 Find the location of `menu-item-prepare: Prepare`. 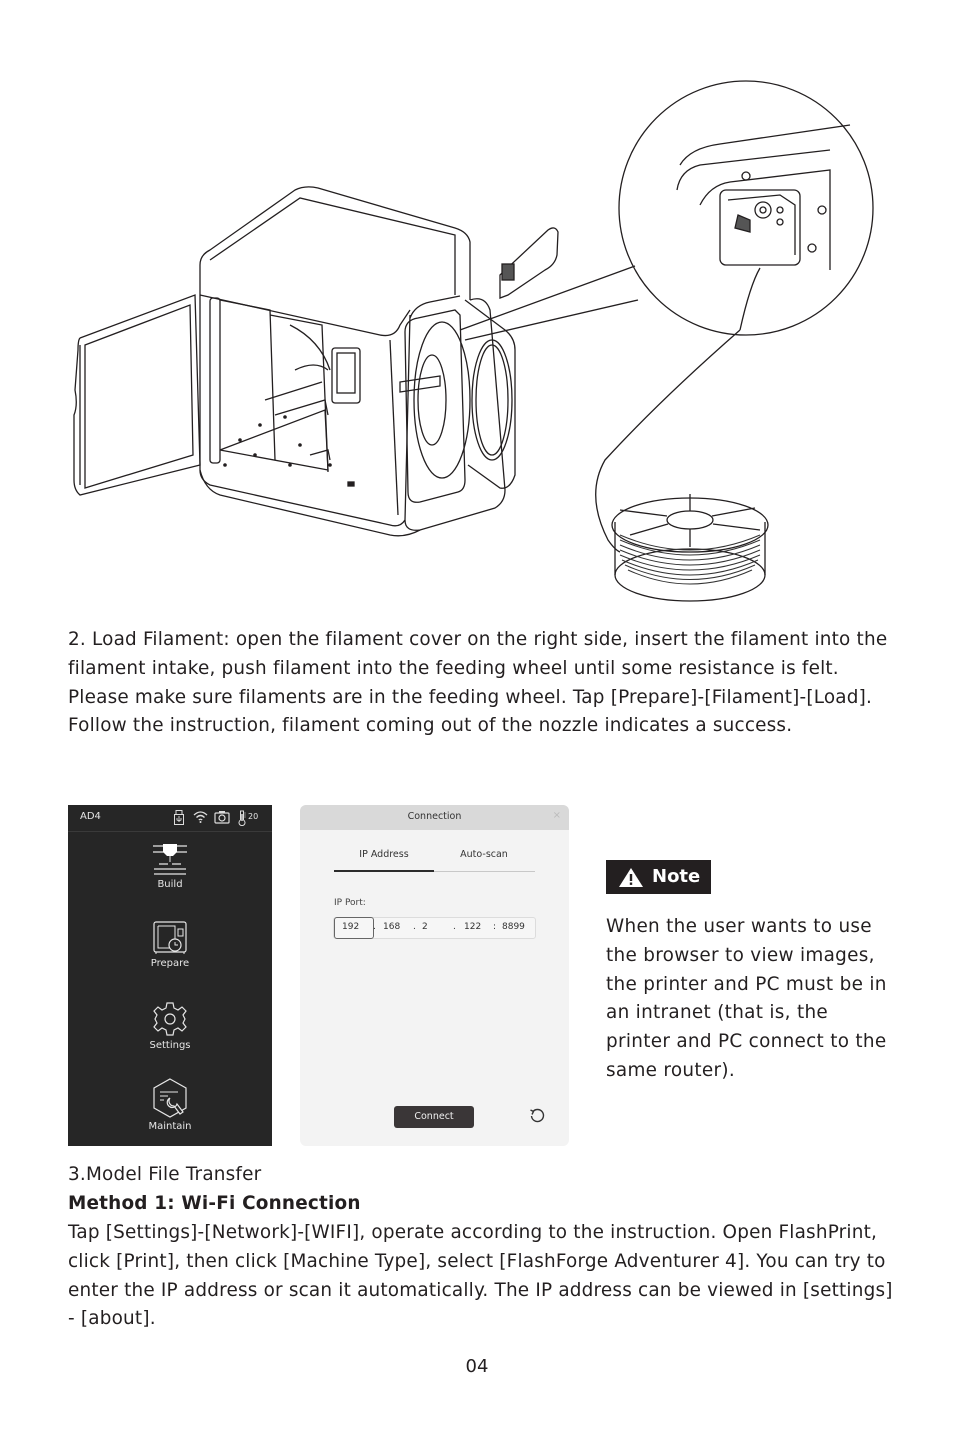

menu-item-prepare: Prepare is located at coordinates (170, 945).